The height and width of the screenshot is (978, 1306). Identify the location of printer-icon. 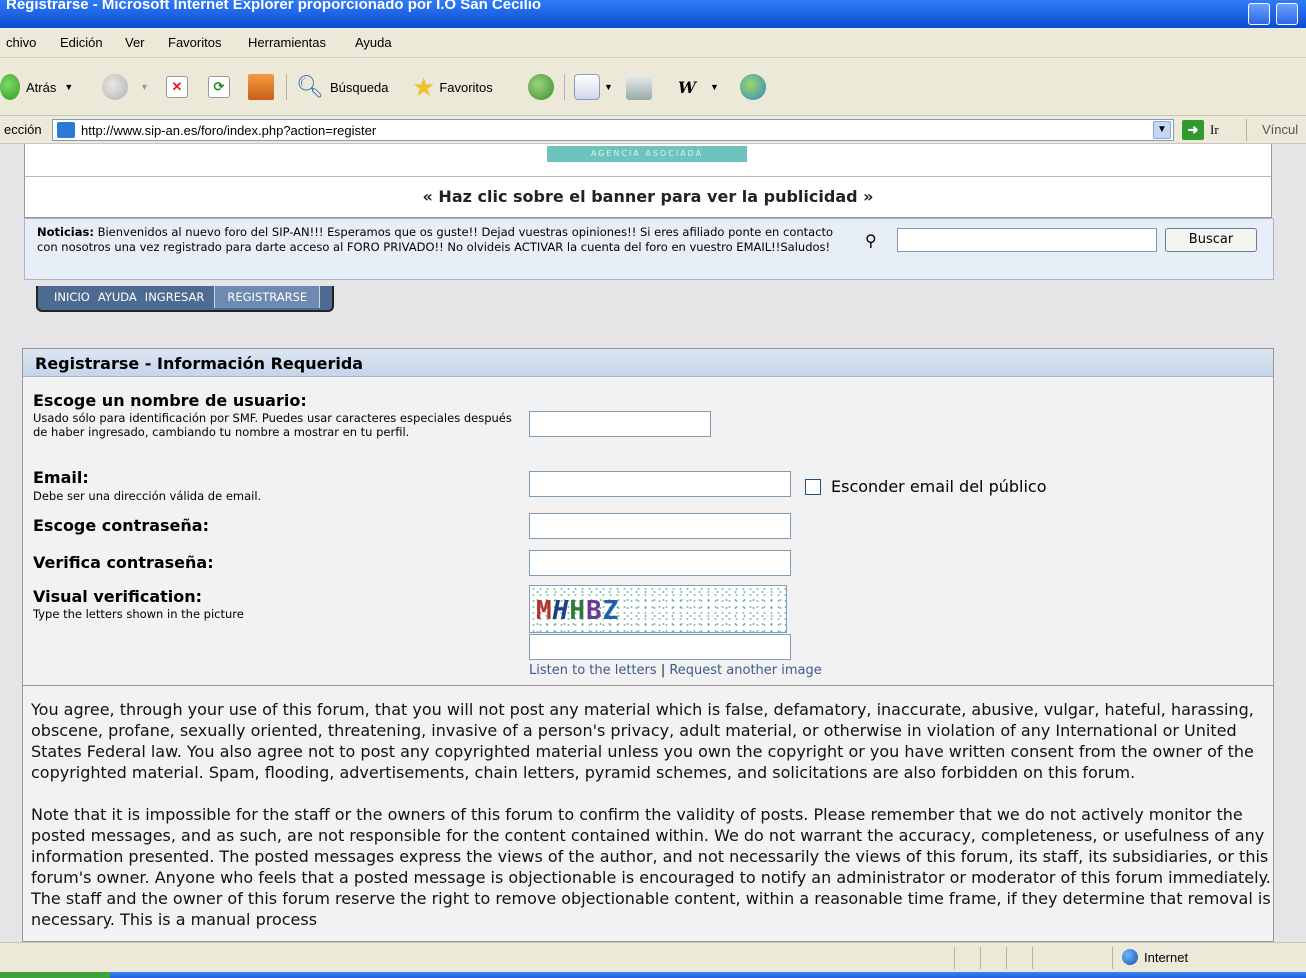
(639, 87).